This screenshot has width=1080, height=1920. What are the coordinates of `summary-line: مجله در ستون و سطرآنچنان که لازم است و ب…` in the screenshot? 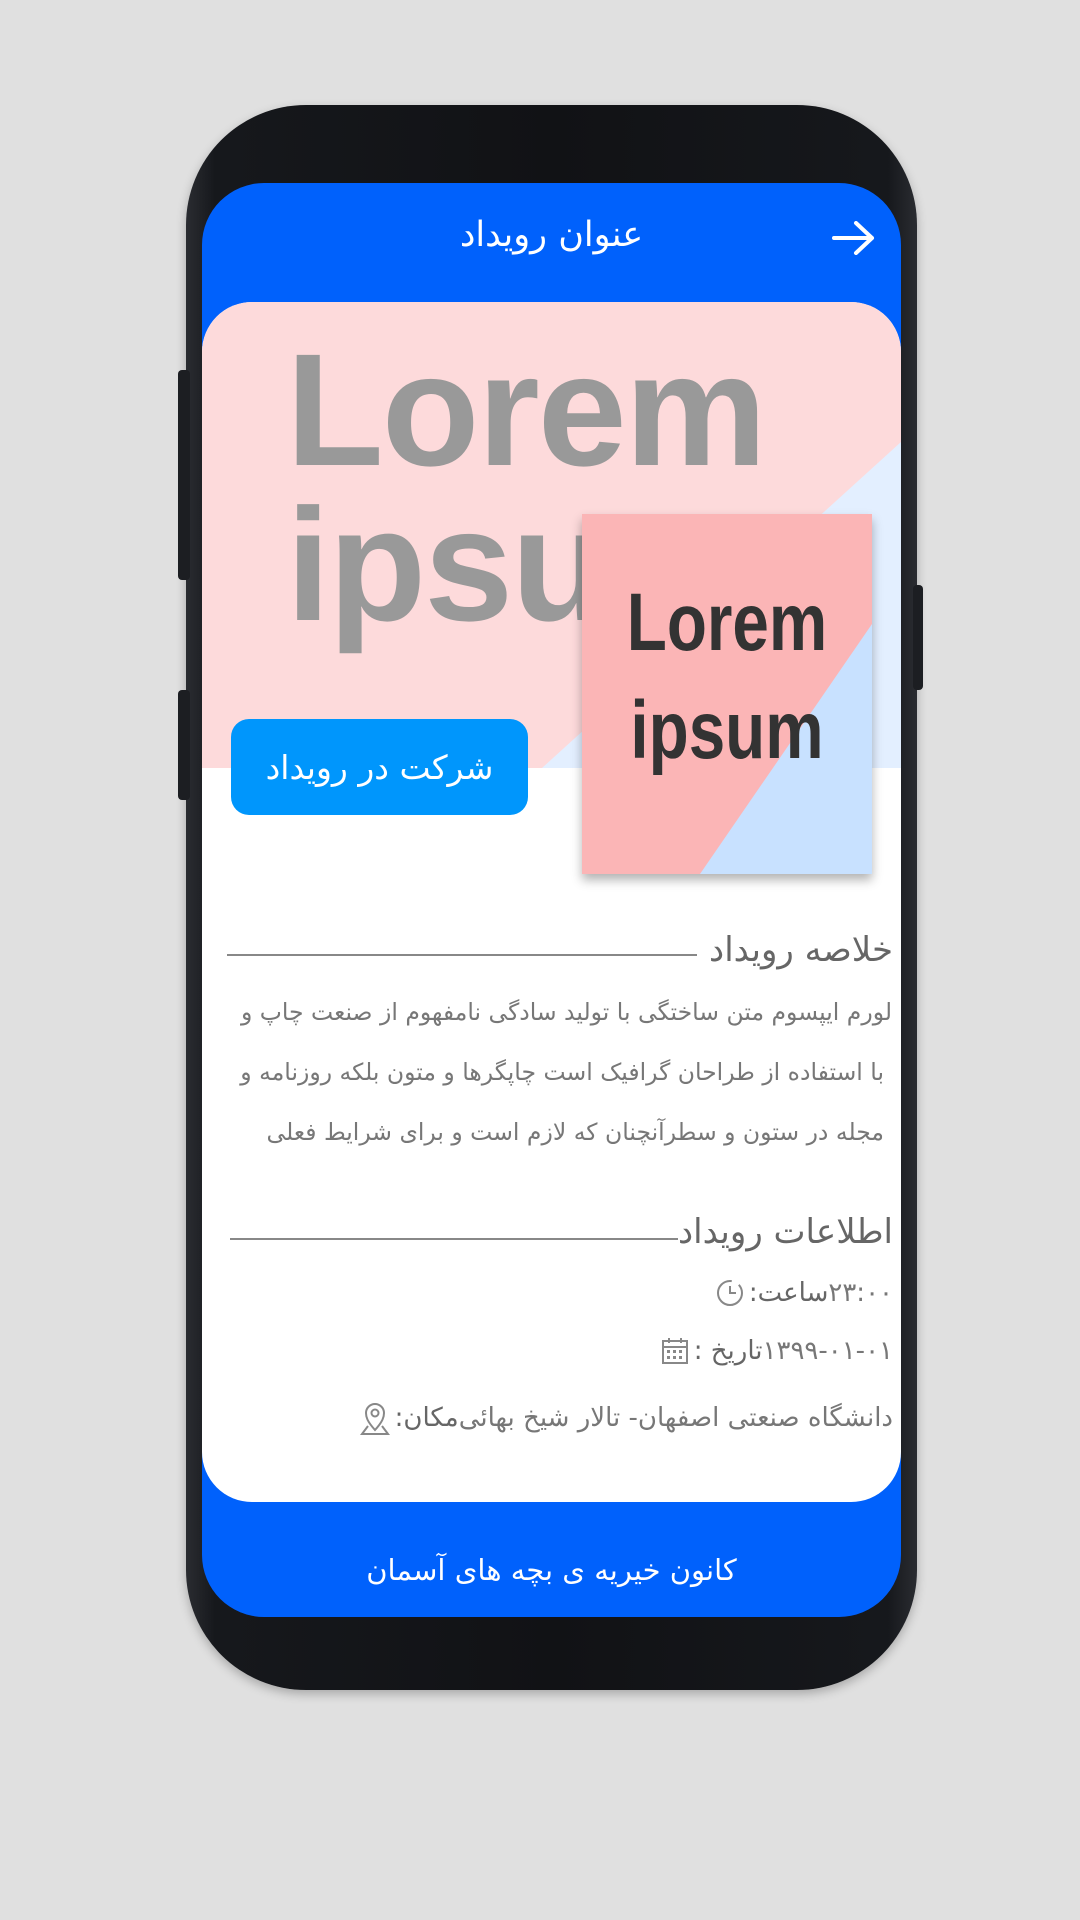 It's located at (575, 1132).